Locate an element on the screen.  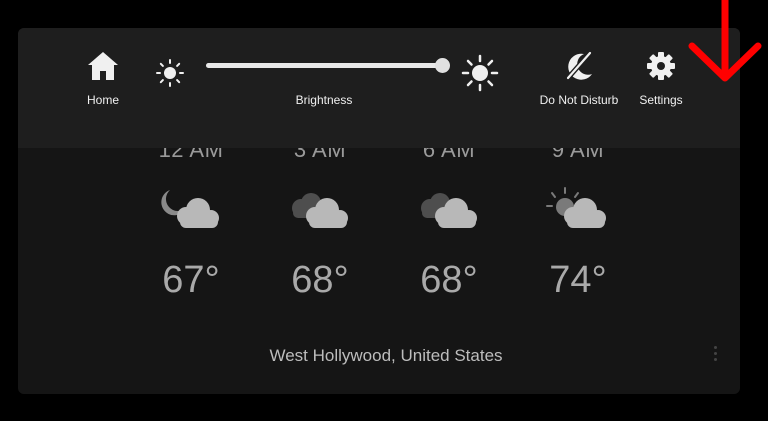
do-not-disturb-button: Do Not Disturb is located at coordinates (579, 78).